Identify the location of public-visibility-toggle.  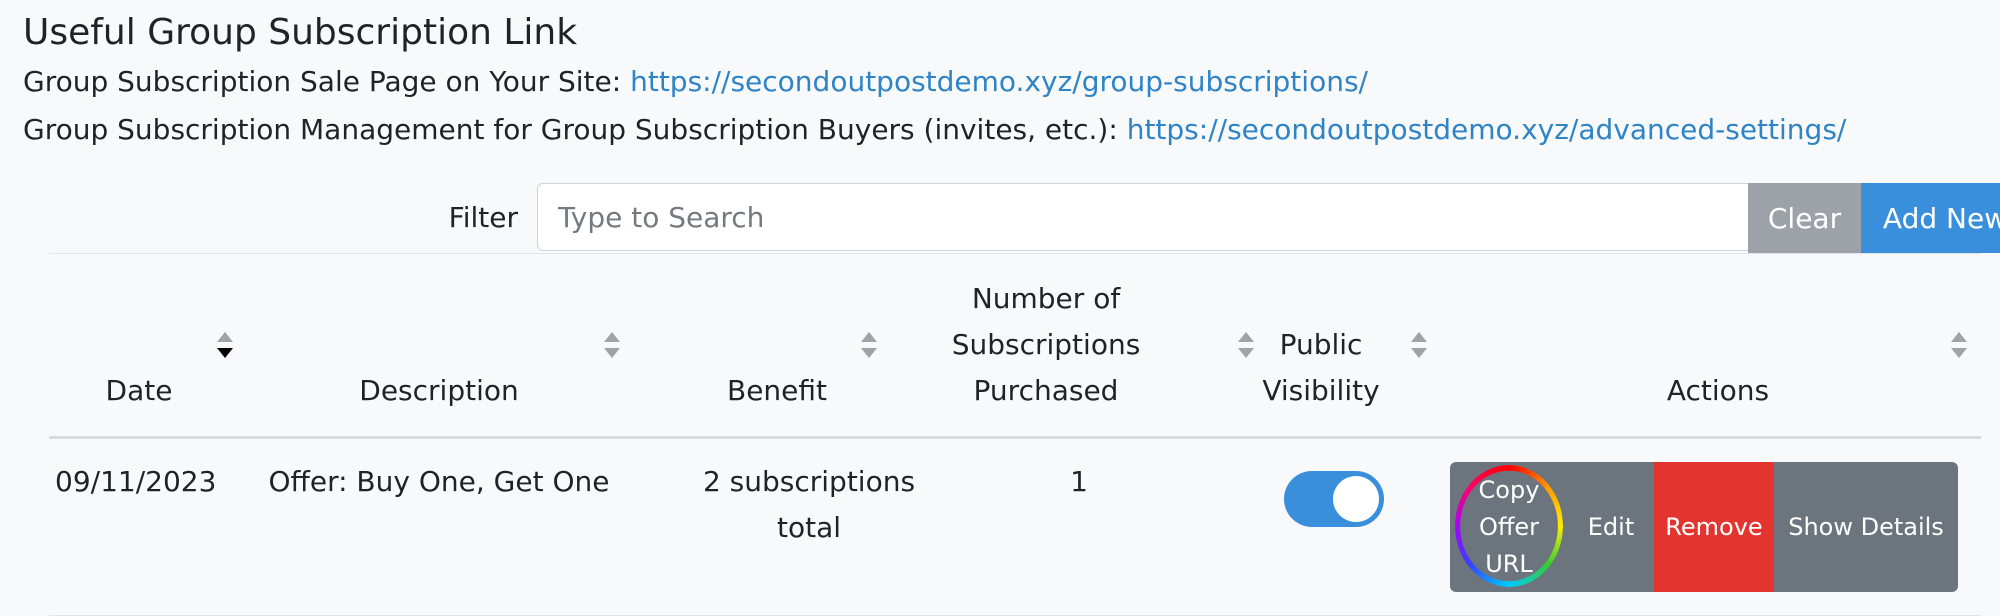
(1334, 499).